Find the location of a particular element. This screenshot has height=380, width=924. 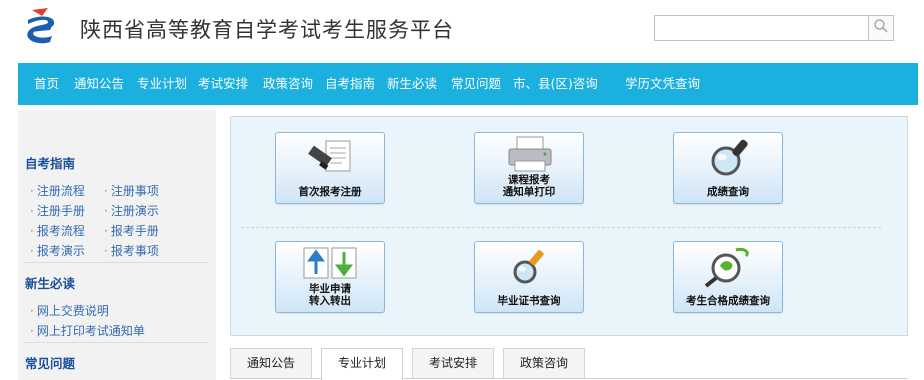

tile-diploma-query: 毕业证书查询 is located at coordinates (529, 277).